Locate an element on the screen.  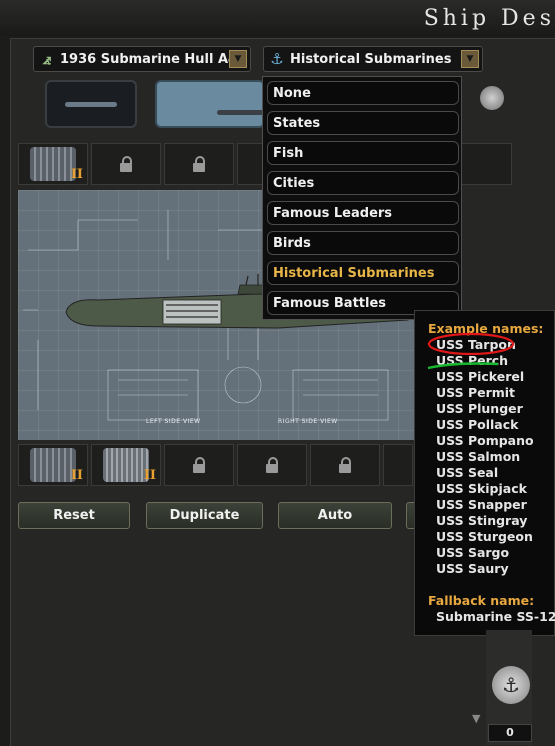
example-name: USS Skipjack is located at coordinates (481, 488).